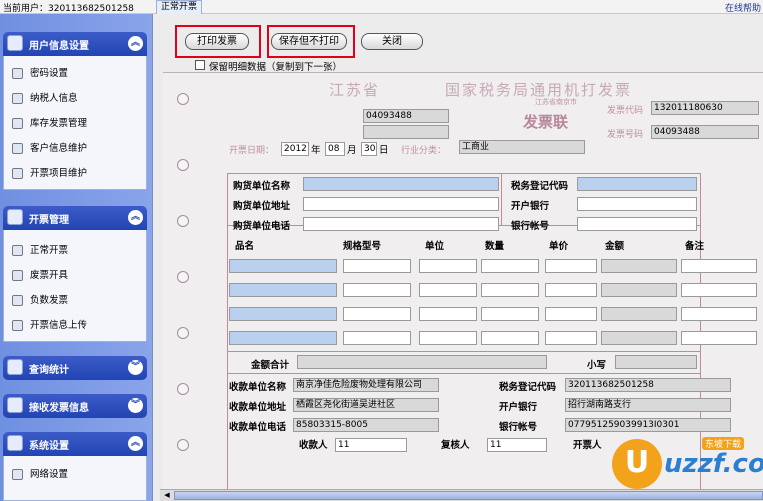  I want to click on buyer-phone-label: 购货单位电话, so click(262, 226).